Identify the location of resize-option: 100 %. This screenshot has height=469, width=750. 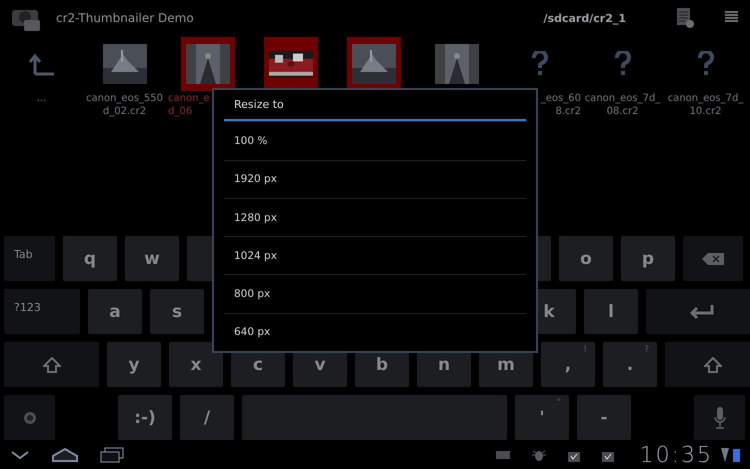
(375, 140).